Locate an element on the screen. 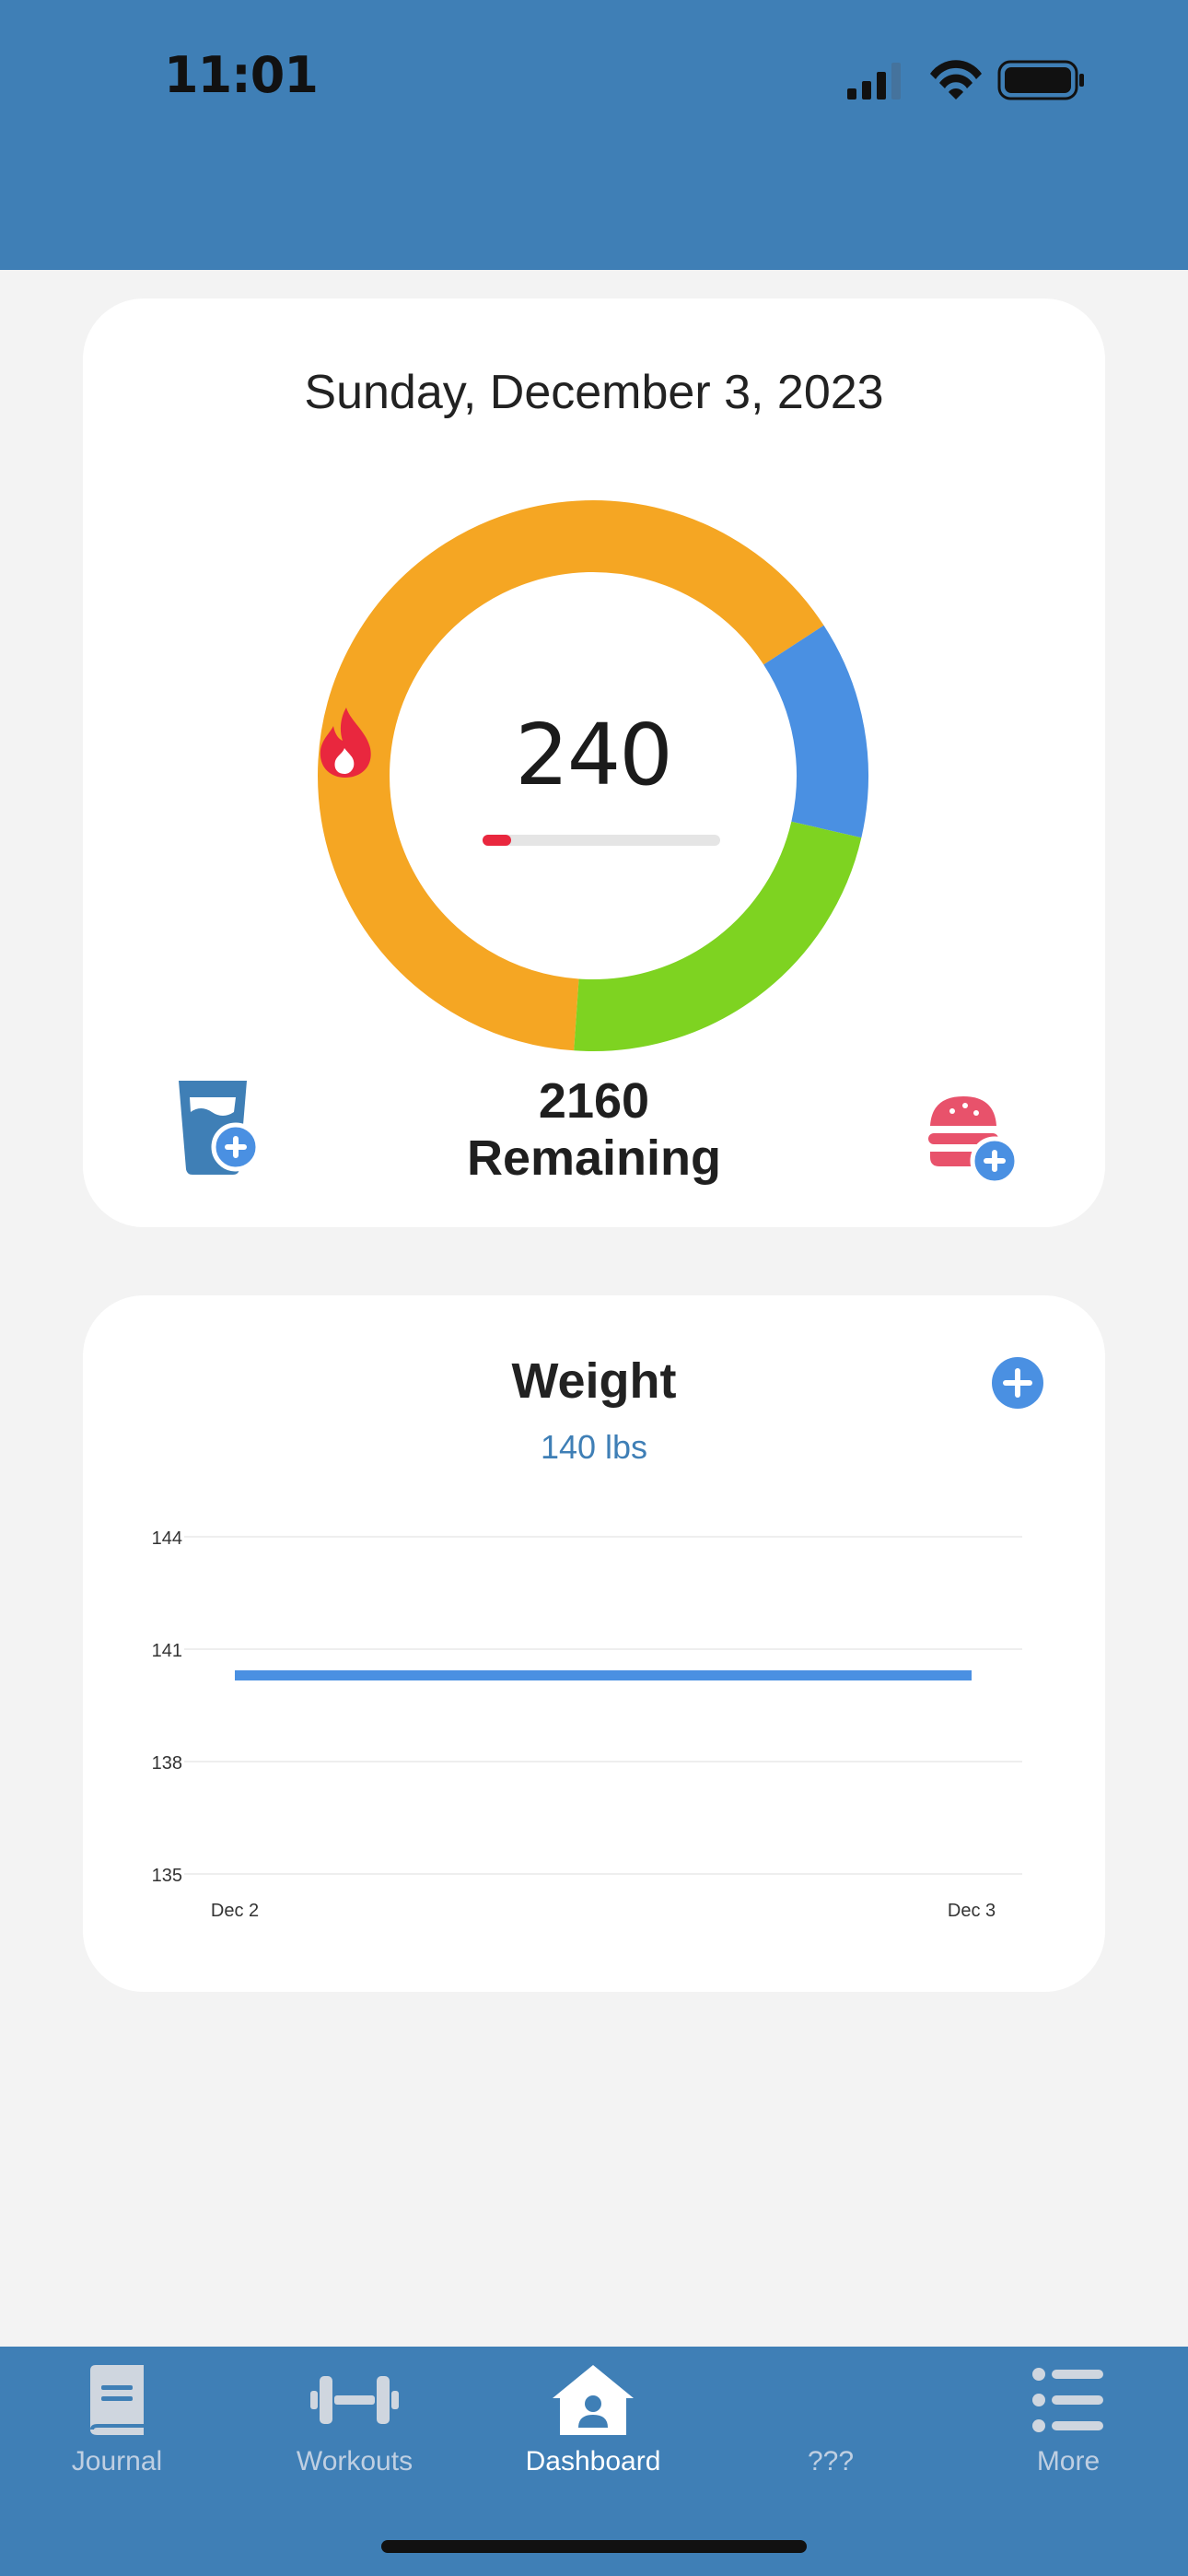  y-tick-label: 138 is located at coordinates (167, 1763).